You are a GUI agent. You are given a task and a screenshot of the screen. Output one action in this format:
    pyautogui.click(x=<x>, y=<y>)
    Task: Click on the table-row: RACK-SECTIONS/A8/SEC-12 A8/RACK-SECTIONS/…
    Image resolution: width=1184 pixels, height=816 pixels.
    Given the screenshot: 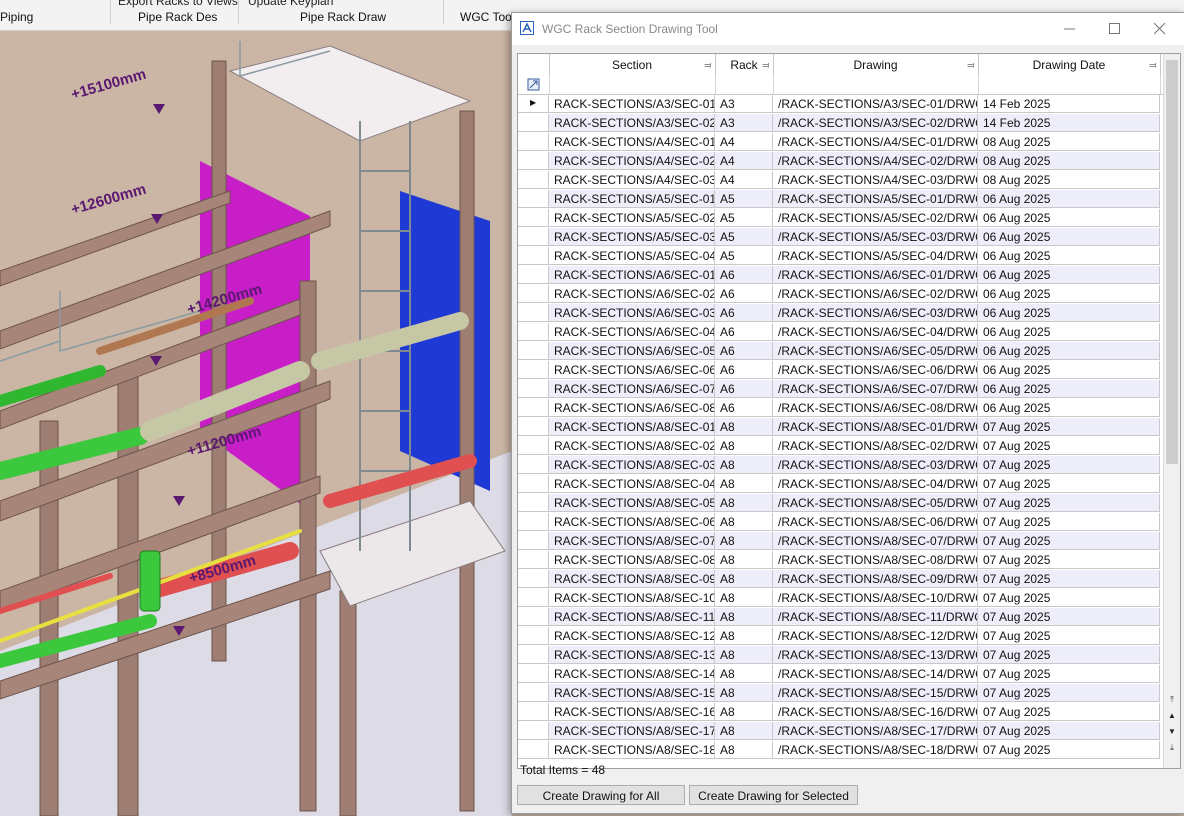 What is the action you would take?
    pyautogui.click(x=840, y=636)
    